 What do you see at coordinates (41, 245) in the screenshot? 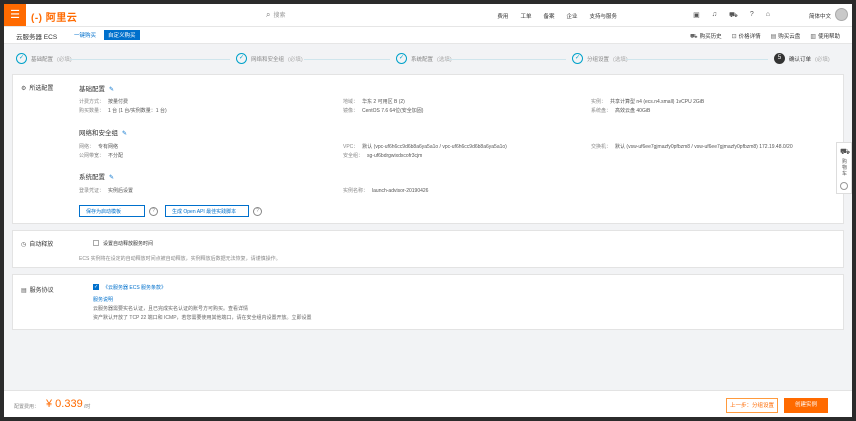
I see `panel-title-text: 自动释放` at bounding box center [41, 245].